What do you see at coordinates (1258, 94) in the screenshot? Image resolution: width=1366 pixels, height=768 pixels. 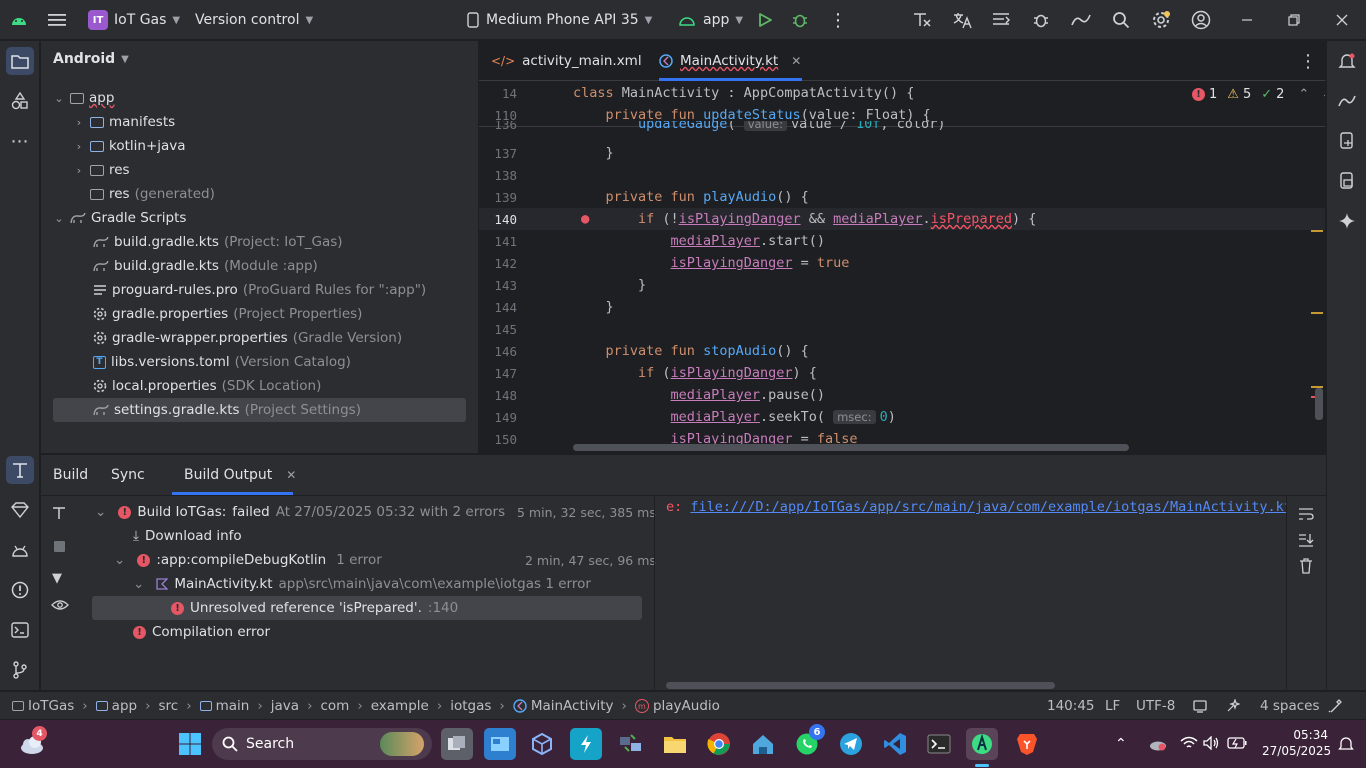 I see `inspection-widget: ! 1 ⚠ 5 ✓ 2 ⌃ ⌄` at bounding box center [1258, 94].